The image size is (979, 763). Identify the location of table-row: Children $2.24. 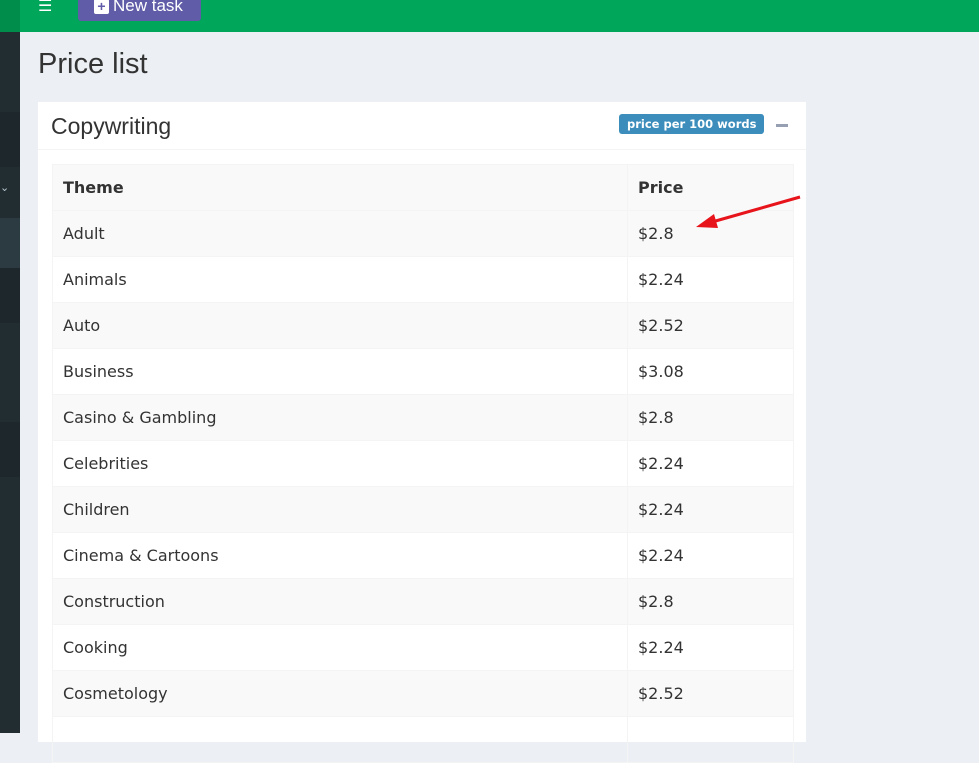
(423, 509).